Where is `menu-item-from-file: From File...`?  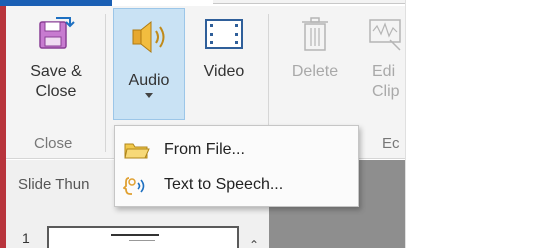
menu-item-from-file: From File... is located at coordinates (236, 149).